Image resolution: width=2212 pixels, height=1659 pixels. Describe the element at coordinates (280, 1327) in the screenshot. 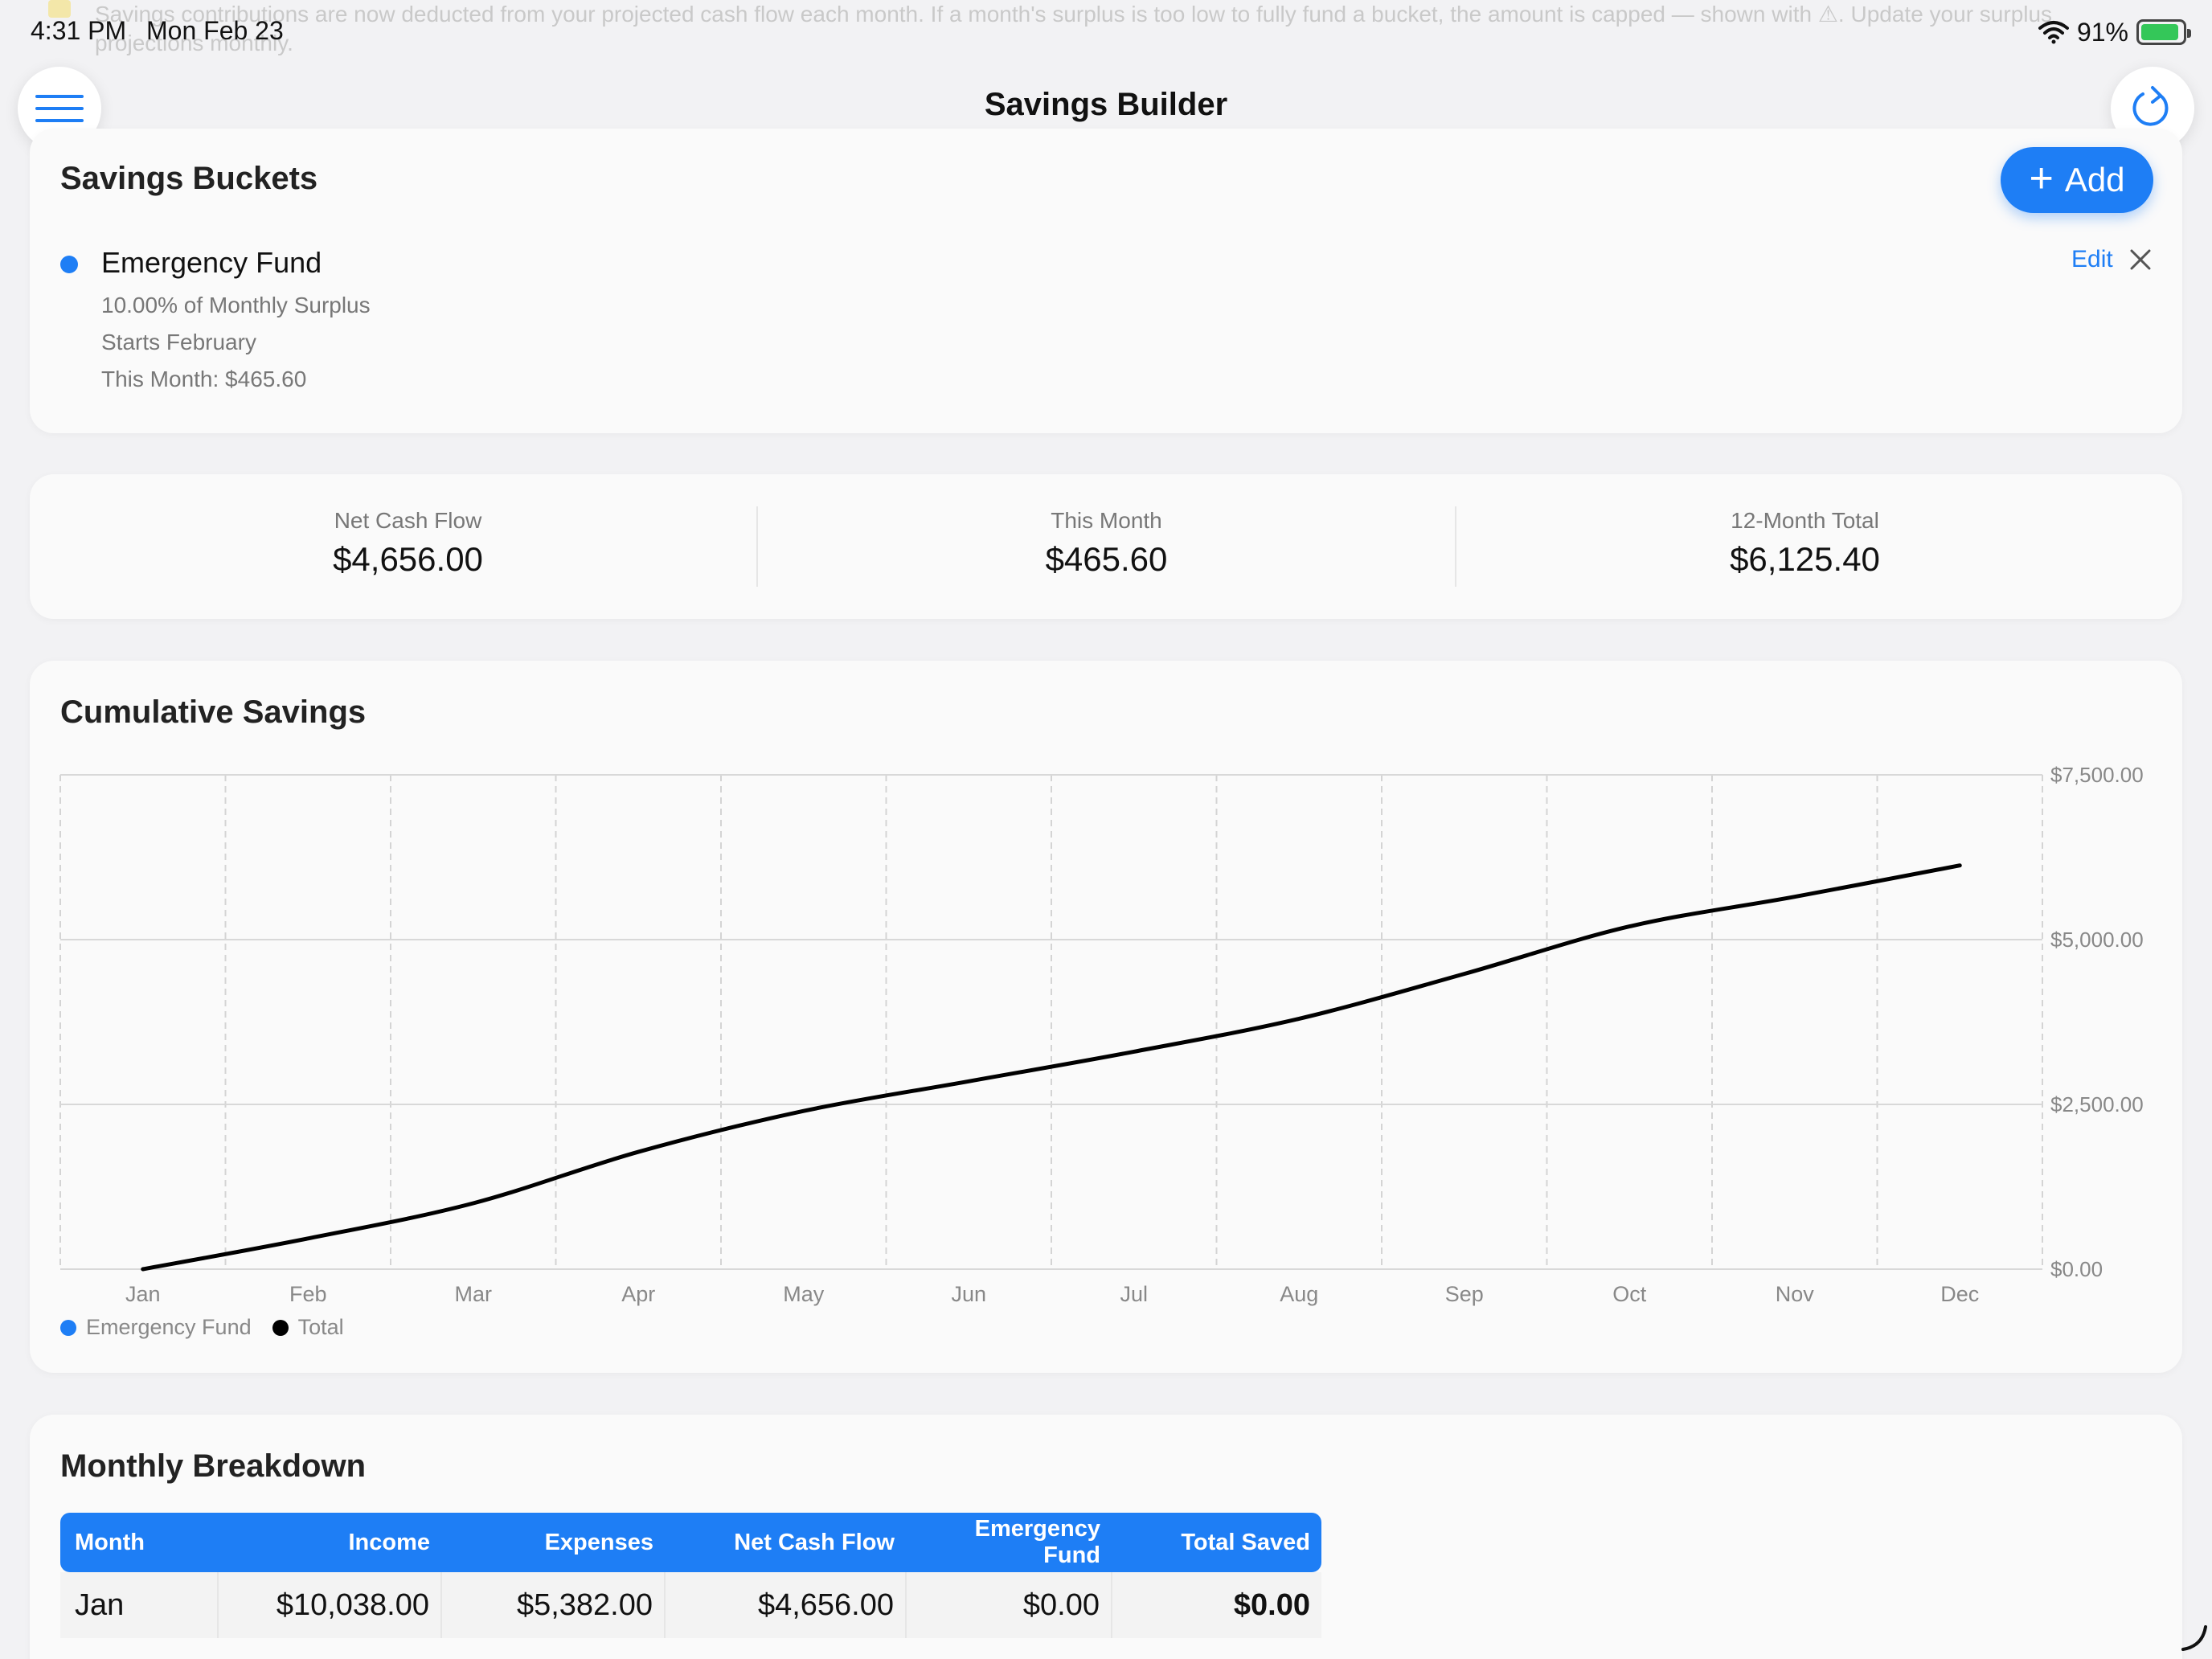

I see `legend-dot-total` at that location.